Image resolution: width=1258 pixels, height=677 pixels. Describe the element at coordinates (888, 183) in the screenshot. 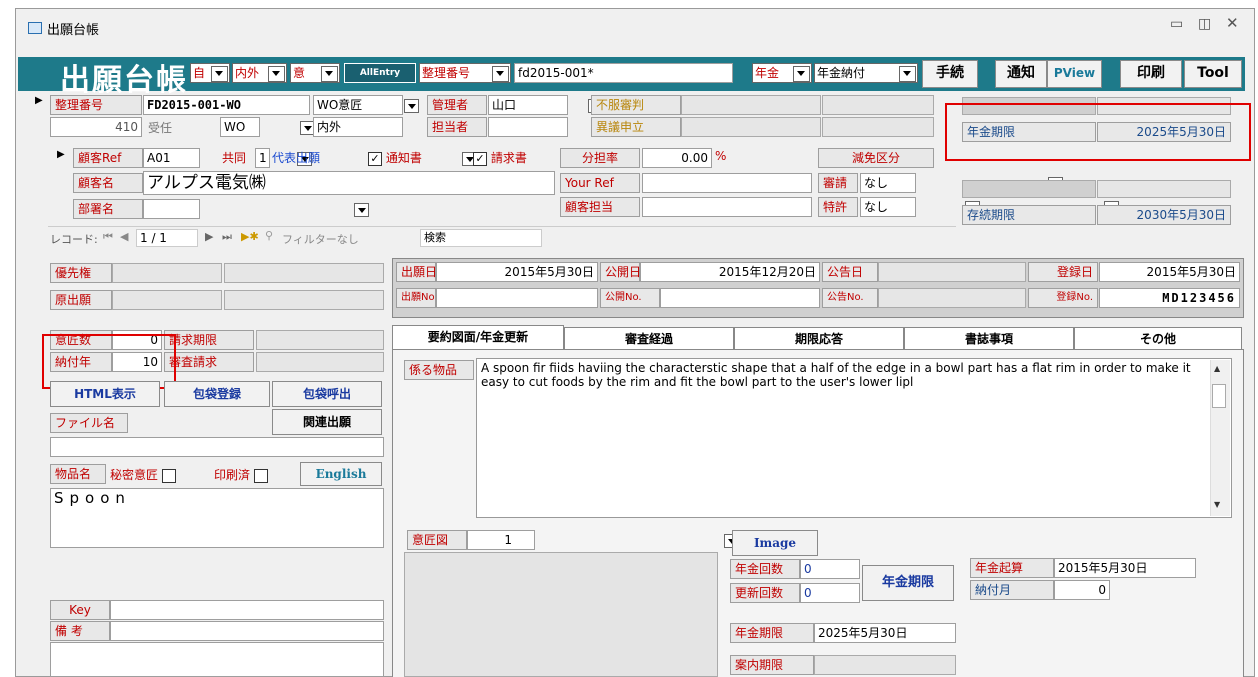

I see `shinsei-field: なし` at that location.